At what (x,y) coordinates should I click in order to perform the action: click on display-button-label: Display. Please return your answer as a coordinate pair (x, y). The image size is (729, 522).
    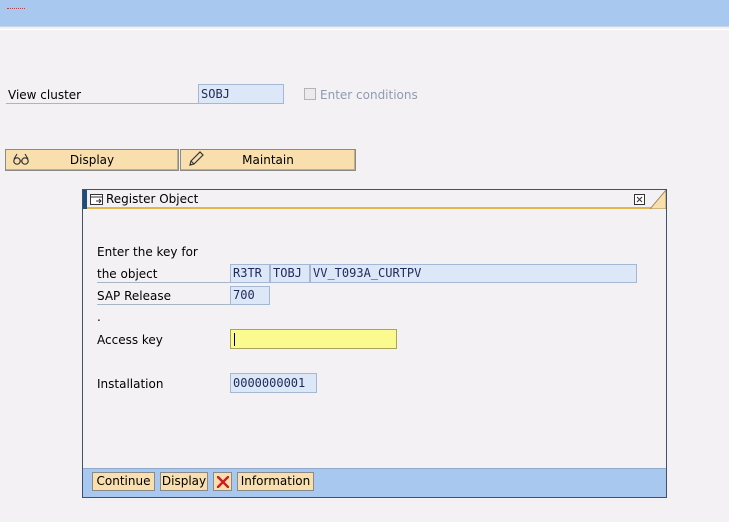
    Looking at the image, I should click on (92, 160).